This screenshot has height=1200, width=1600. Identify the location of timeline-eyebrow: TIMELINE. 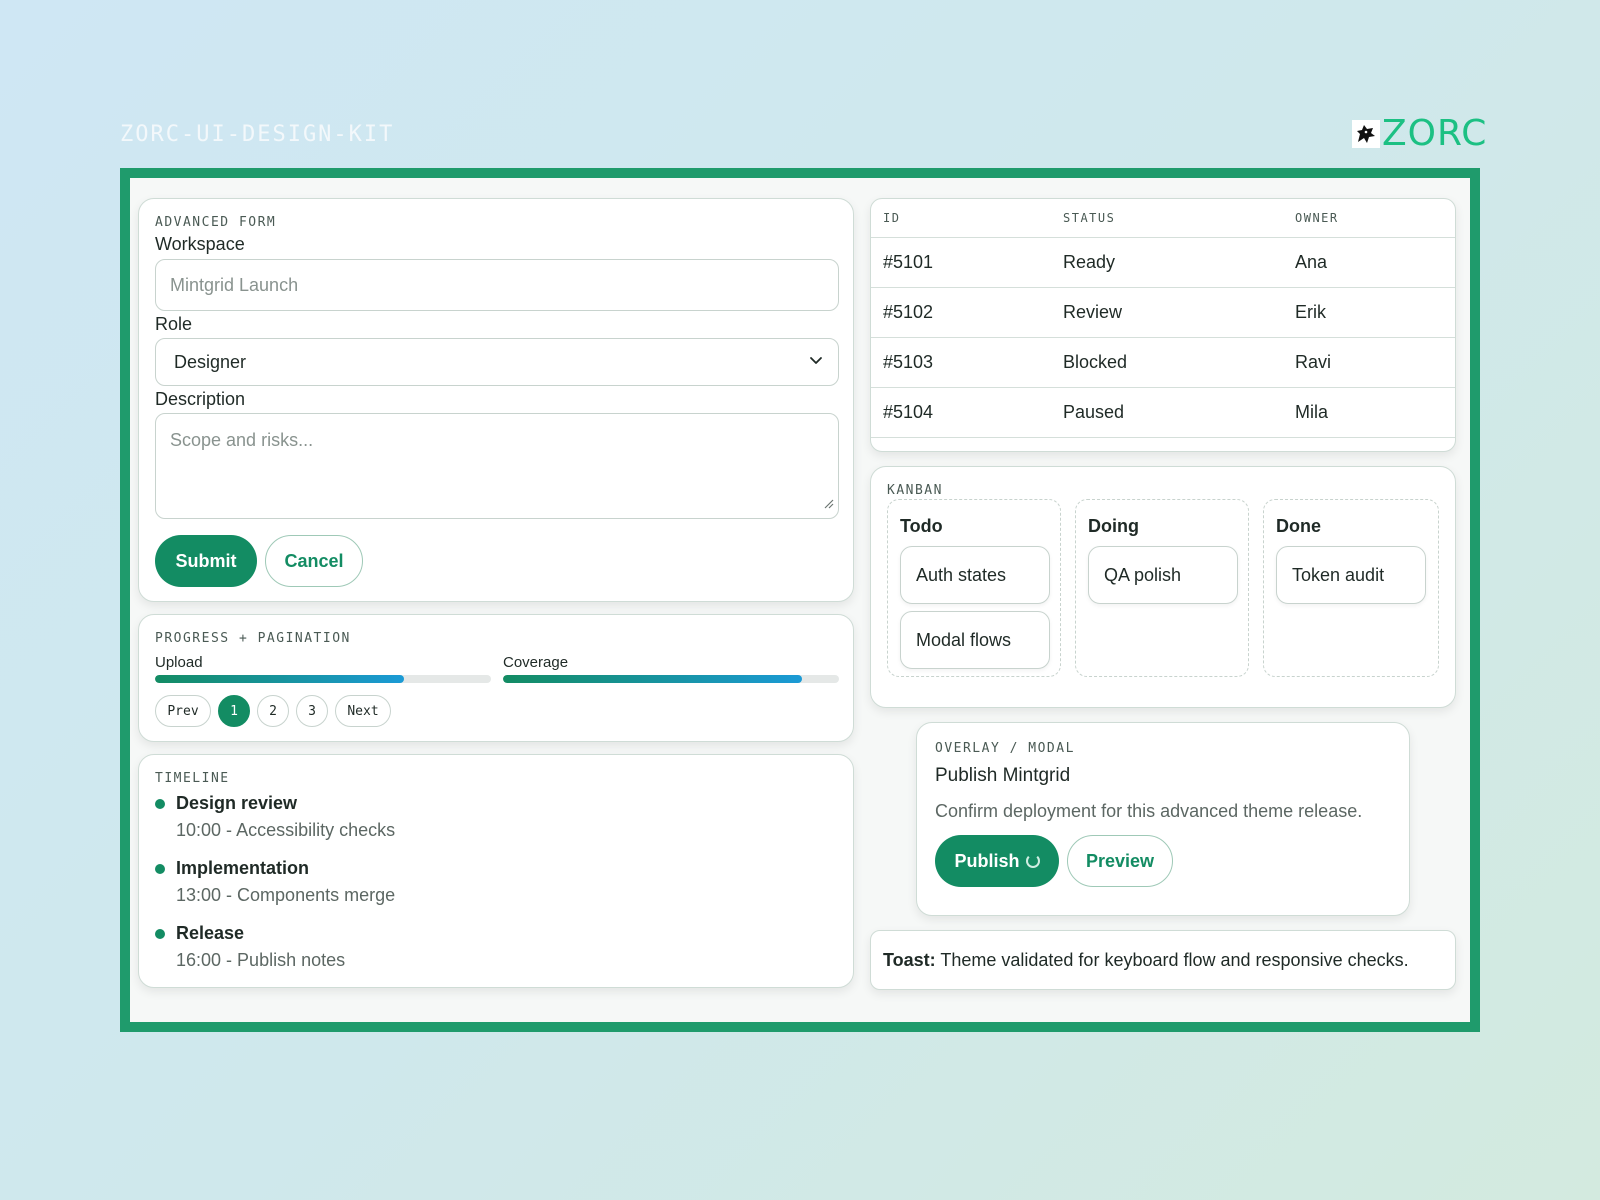
(192, 778).